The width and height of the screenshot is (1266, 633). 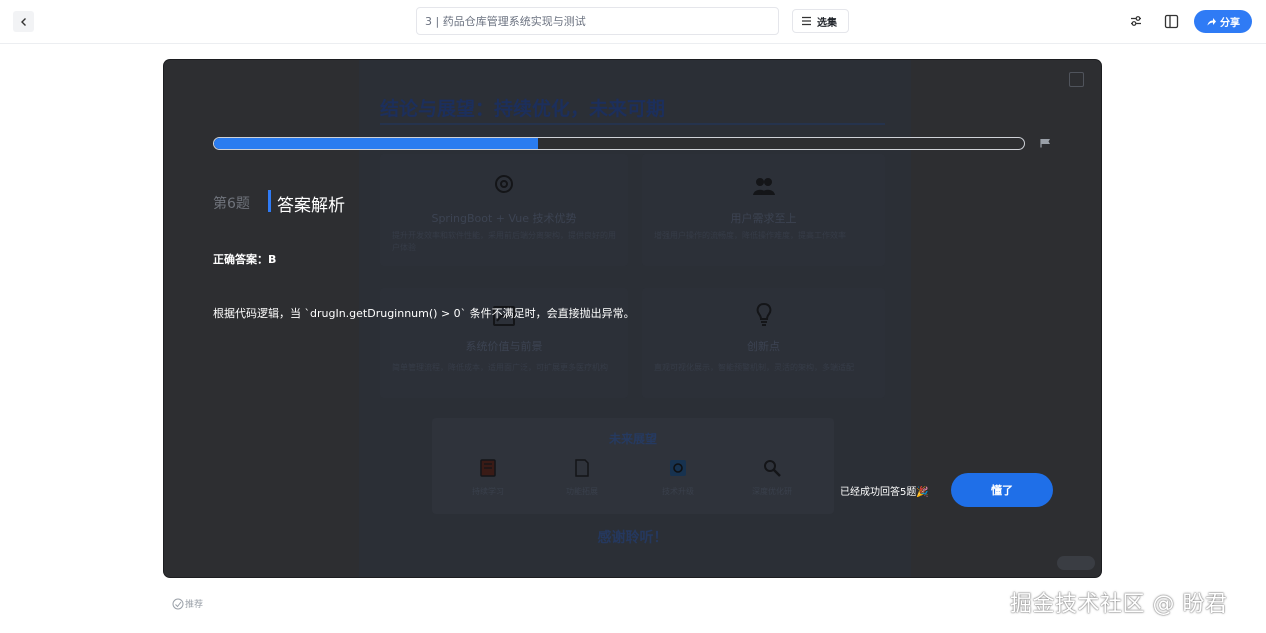 I want to click on split-view-button, so click(x=1171, y=21).